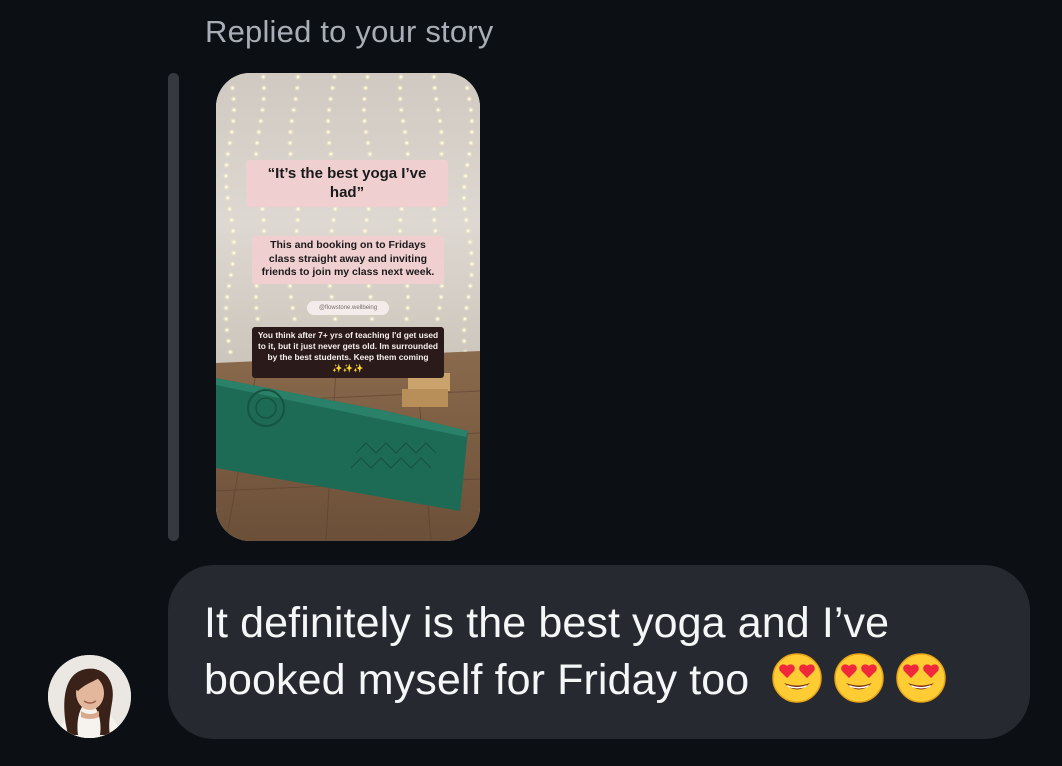  Describe the element at coordinates (349, 31) in the screenshot. I see `replied-to-story-label: Replied to your story` at that location.